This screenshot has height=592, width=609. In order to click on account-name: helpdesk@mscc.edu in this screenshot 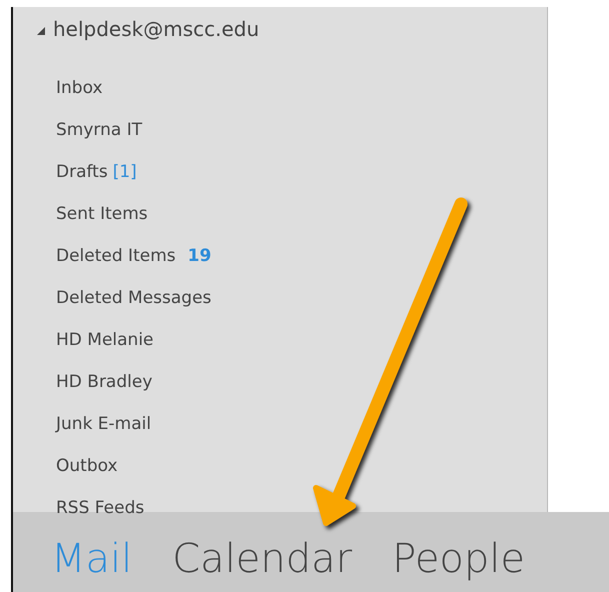, I will do `click(156, 29)`.